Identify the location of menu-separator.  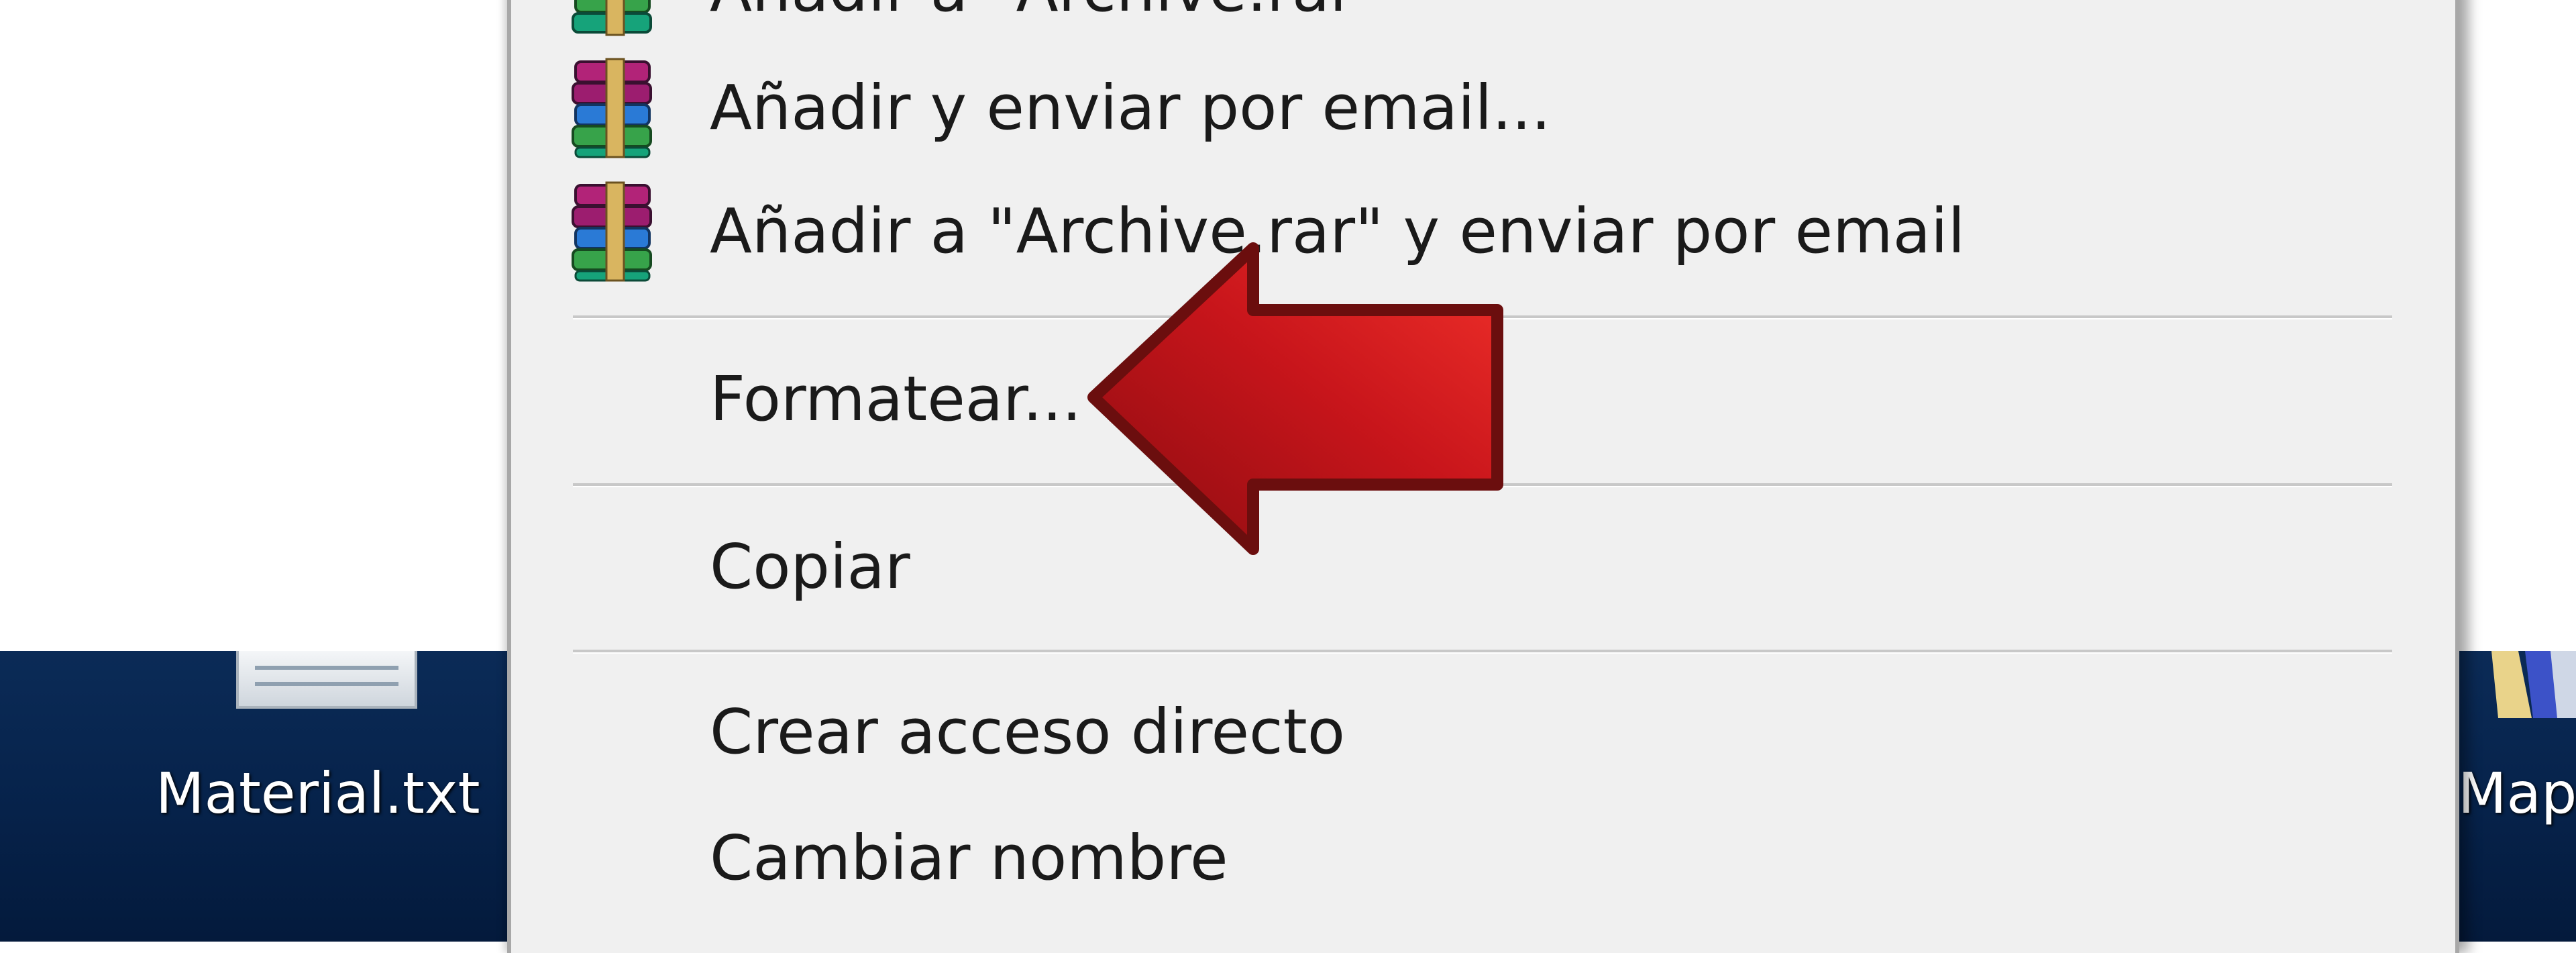
(1482, 652).